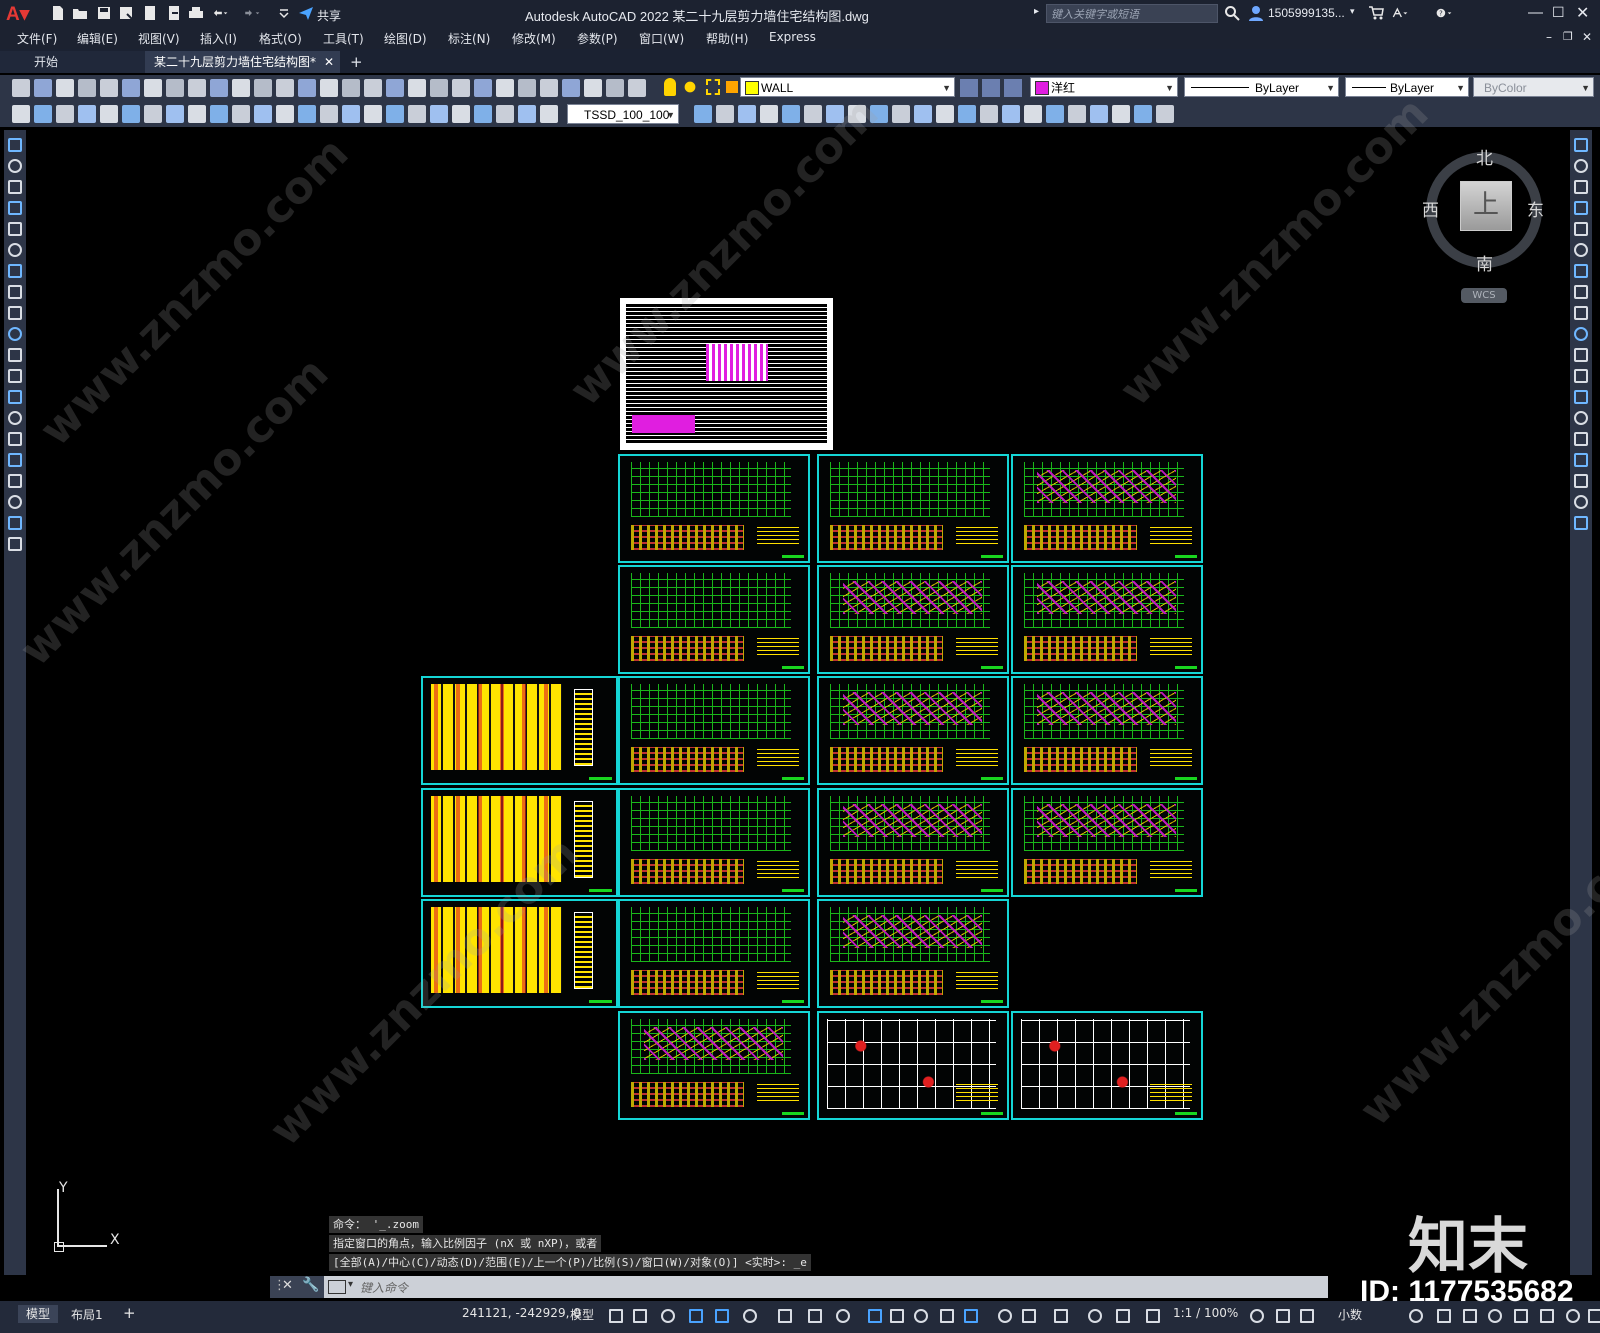  Describe the element at coordinates (1581, 481) in the screenshot. I see `rightbar-tool-17-icon` at that location.